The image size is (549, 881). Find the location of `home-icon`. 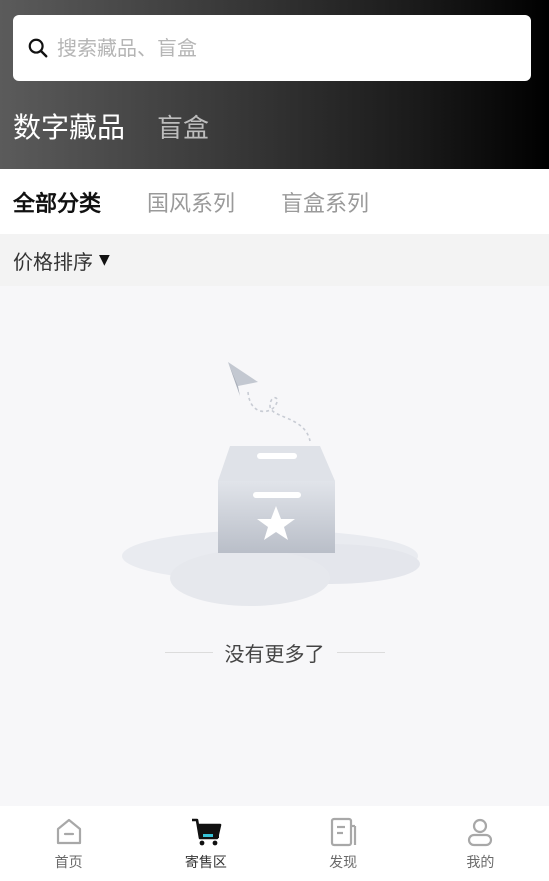

home-icon is located at coordinates (68, 831).